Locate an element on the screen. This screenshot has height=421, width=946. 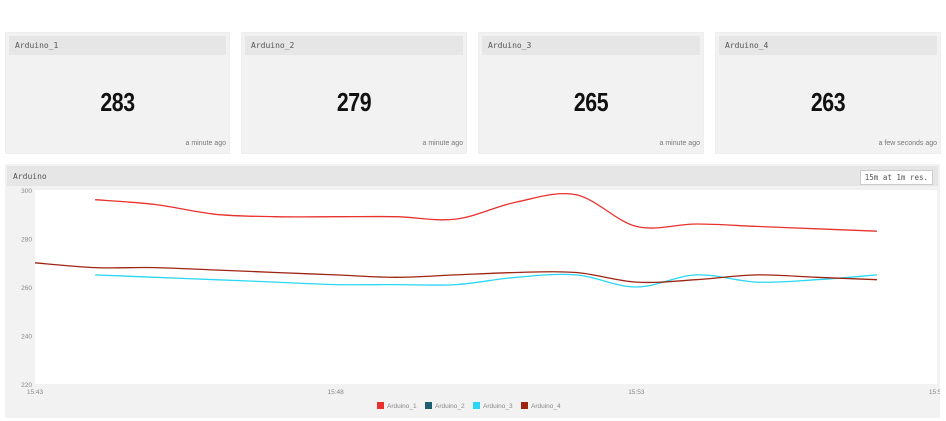
legend-label: Arduino_4 is located at coordinates (546, 406).